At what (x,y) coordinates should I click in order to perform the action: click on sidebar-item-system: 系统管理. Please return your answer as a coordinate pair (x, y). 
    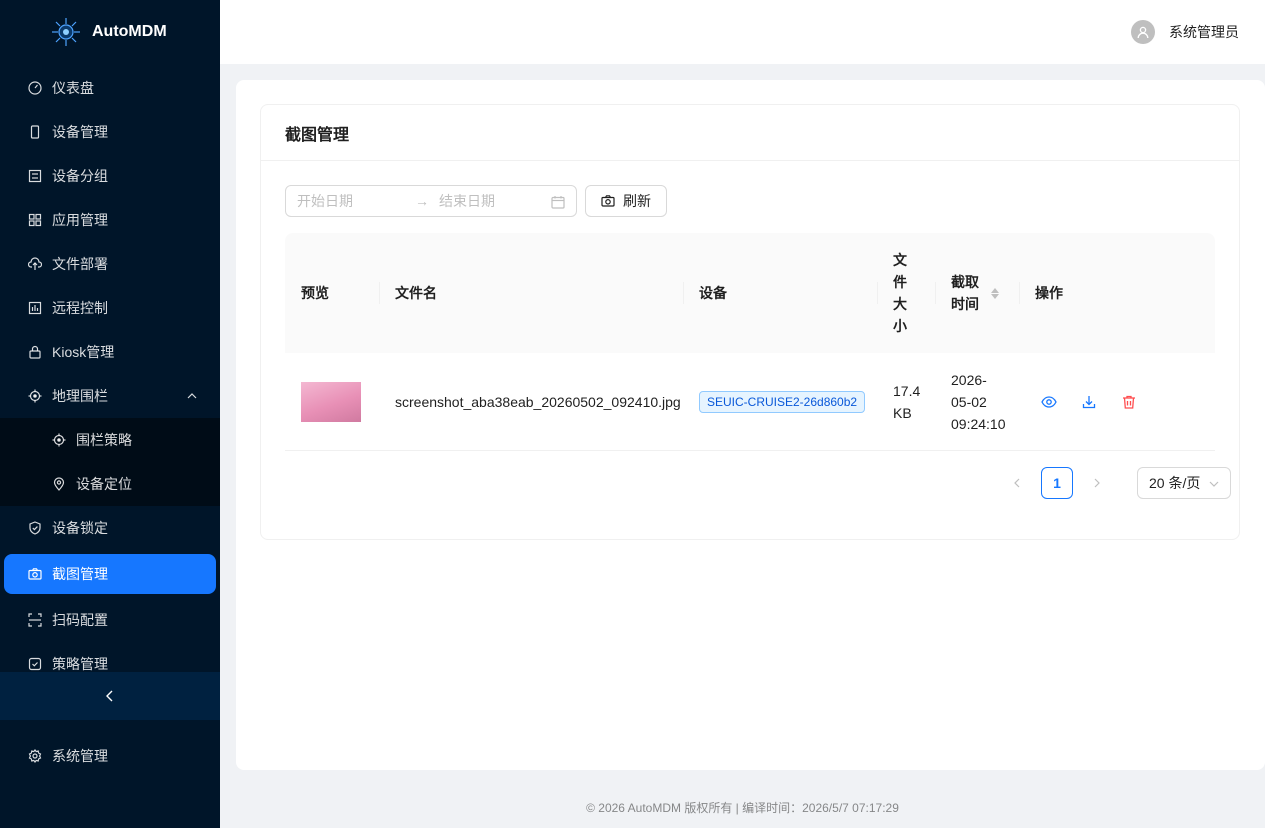
    Looking at the image, I should click on (110, 756).